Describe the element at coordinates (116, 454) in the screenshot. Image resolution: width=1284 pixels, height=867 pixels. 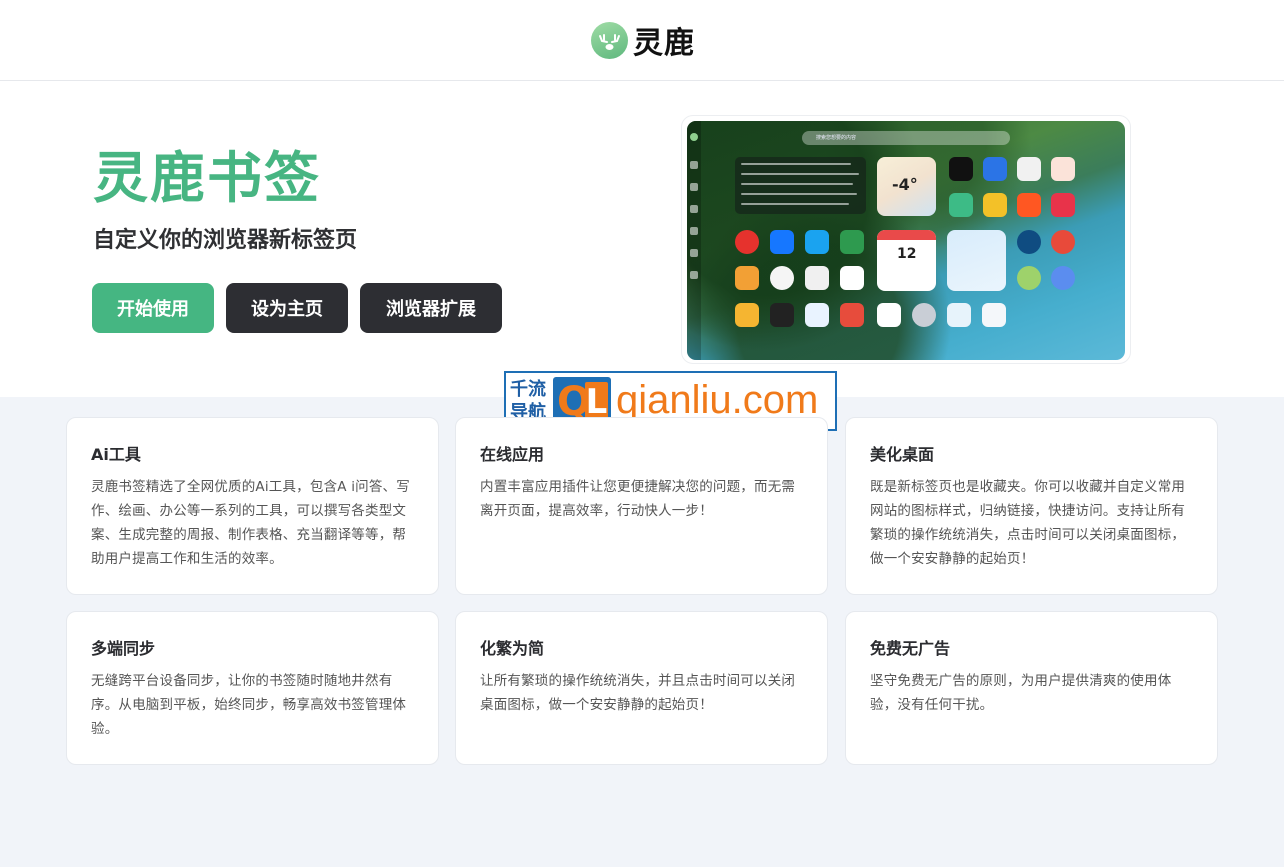
I see `feature-title: Ai工具` at that location.